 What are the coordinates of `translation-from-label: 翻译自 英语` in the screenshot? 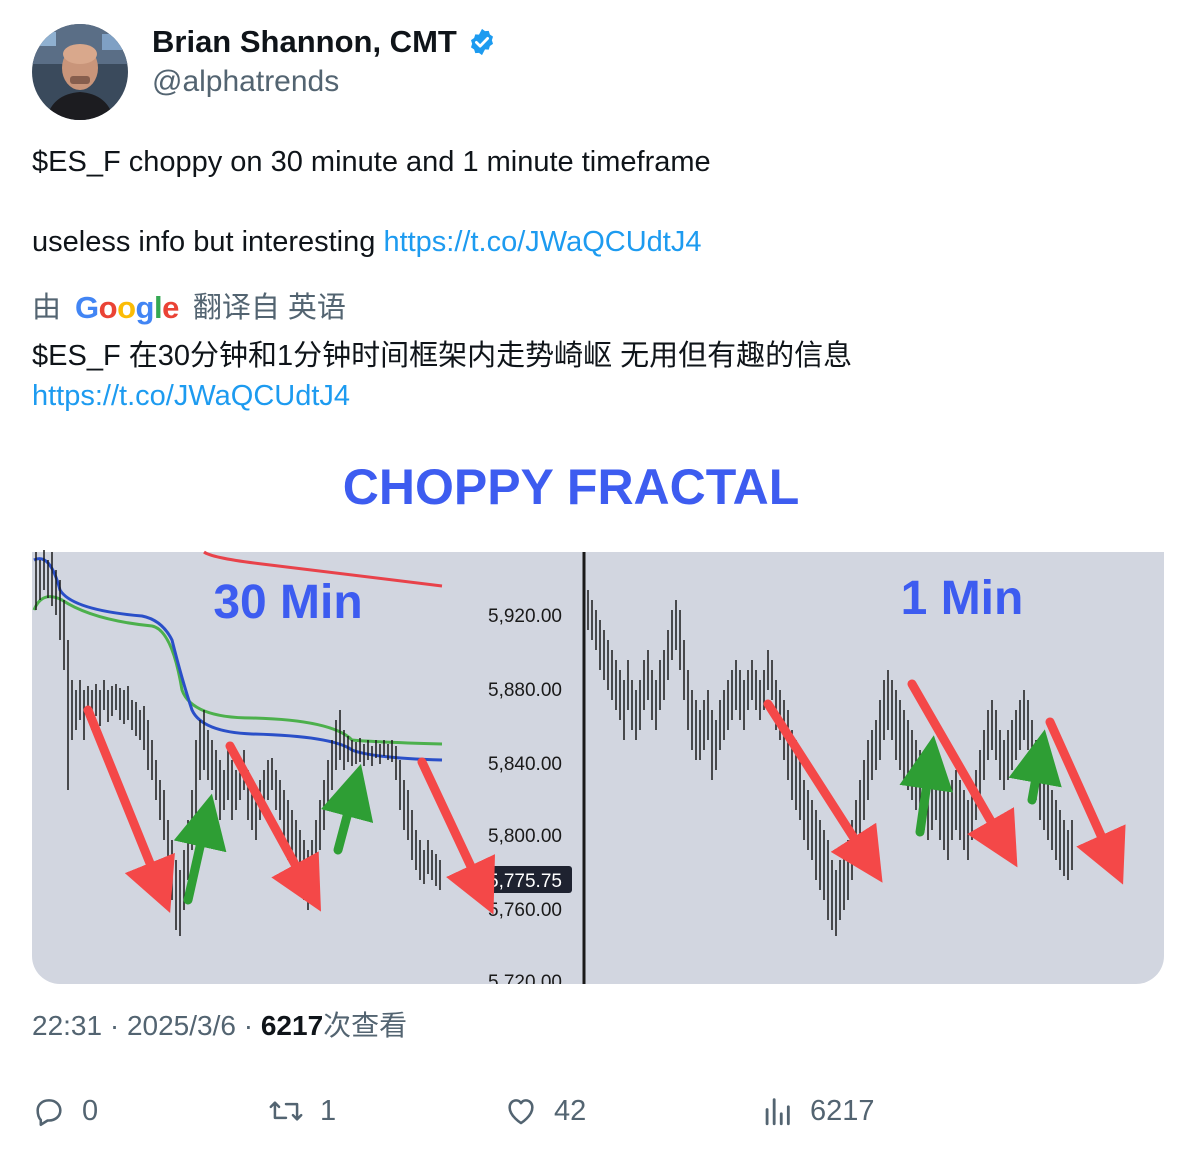 It's located at (269, 308).